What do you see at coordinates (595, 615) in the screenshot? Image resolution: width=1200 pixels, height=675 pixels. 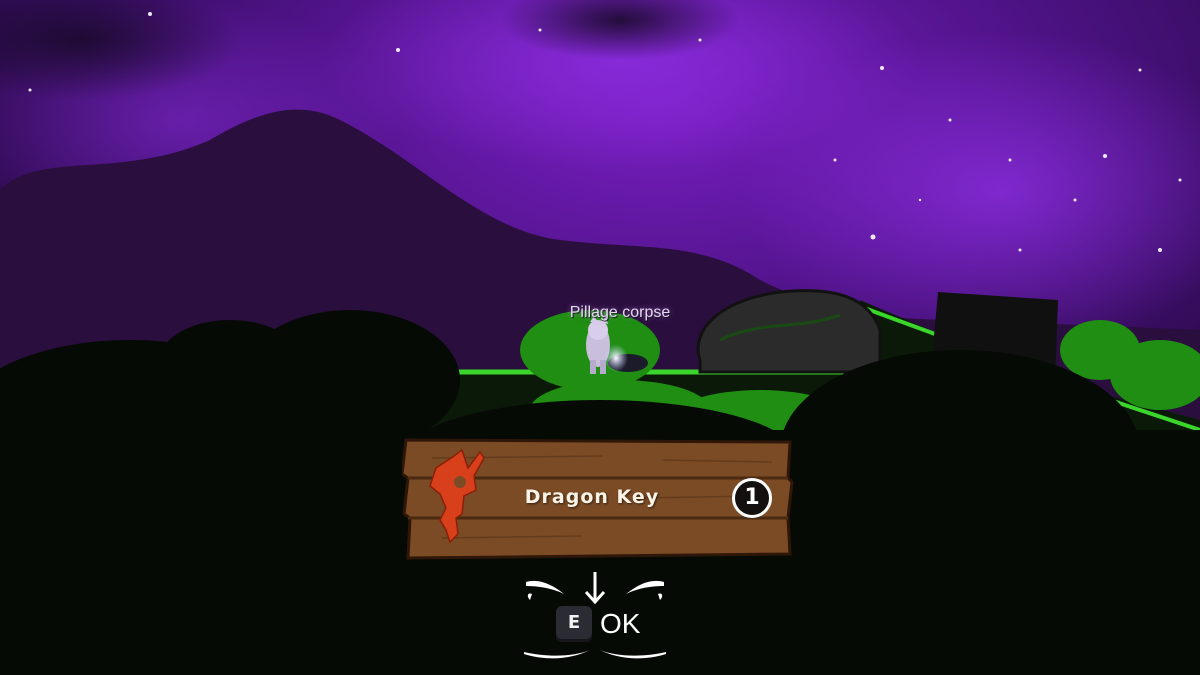 I see `ornament-frame` at bounding box center [595, 615].